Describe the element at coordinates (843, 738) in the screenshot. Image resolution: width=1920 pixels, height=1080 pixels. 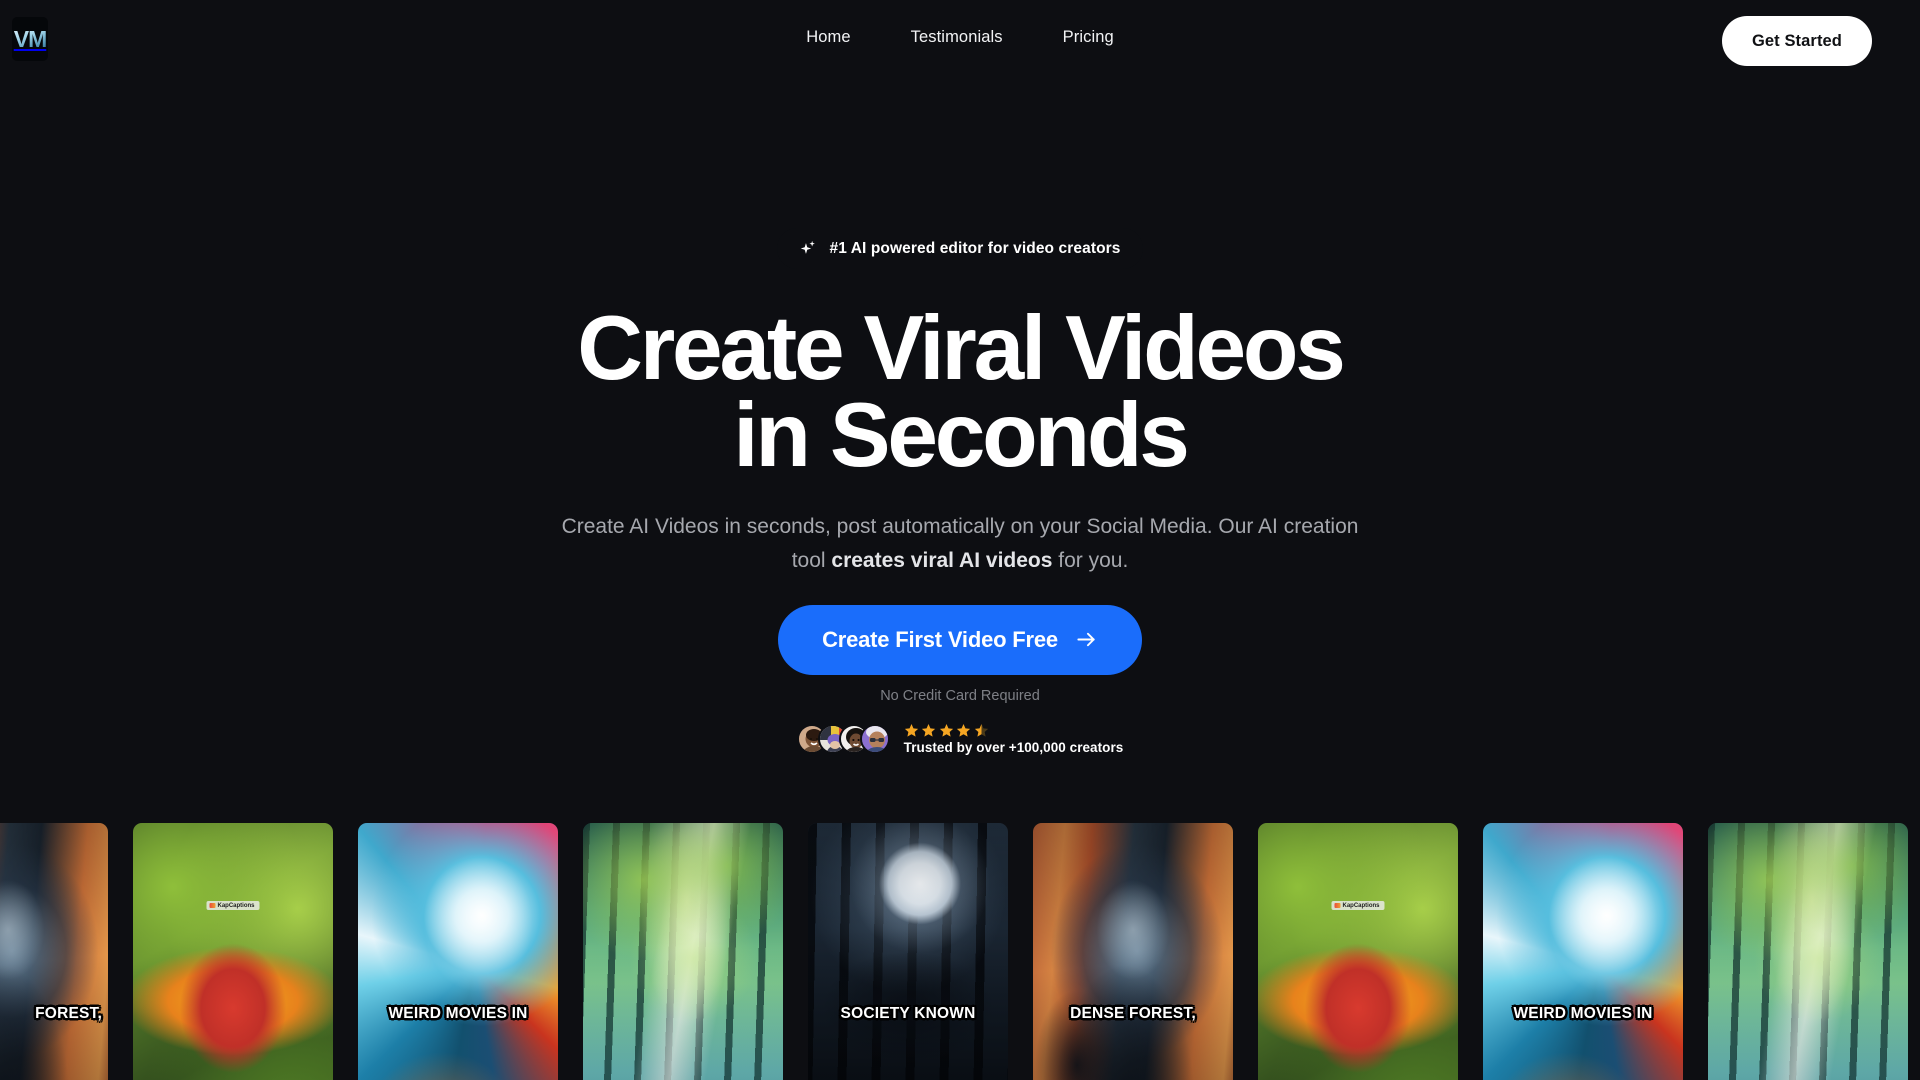
I see `avatar-group` at that location.